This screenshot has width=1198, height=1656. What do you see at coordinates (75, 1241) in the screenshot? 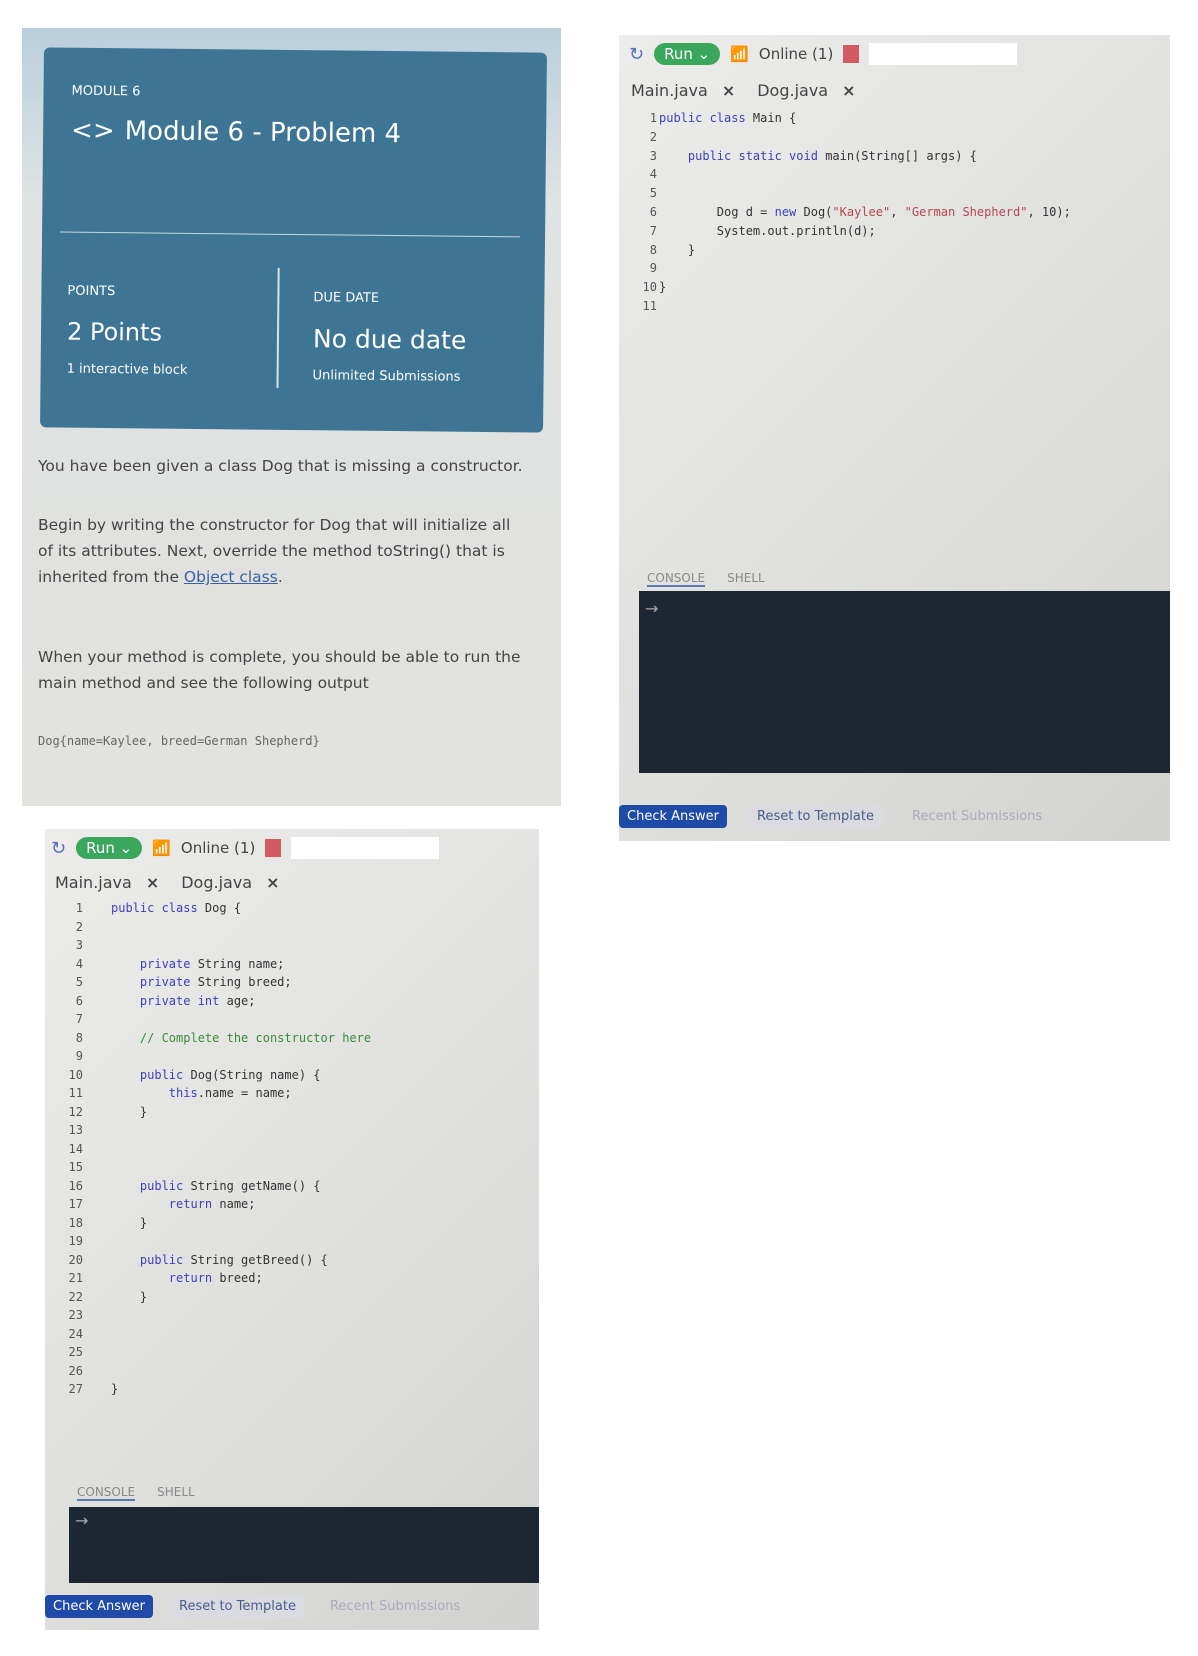
I see `line-number: 19` at bounding box center [75, 1241].